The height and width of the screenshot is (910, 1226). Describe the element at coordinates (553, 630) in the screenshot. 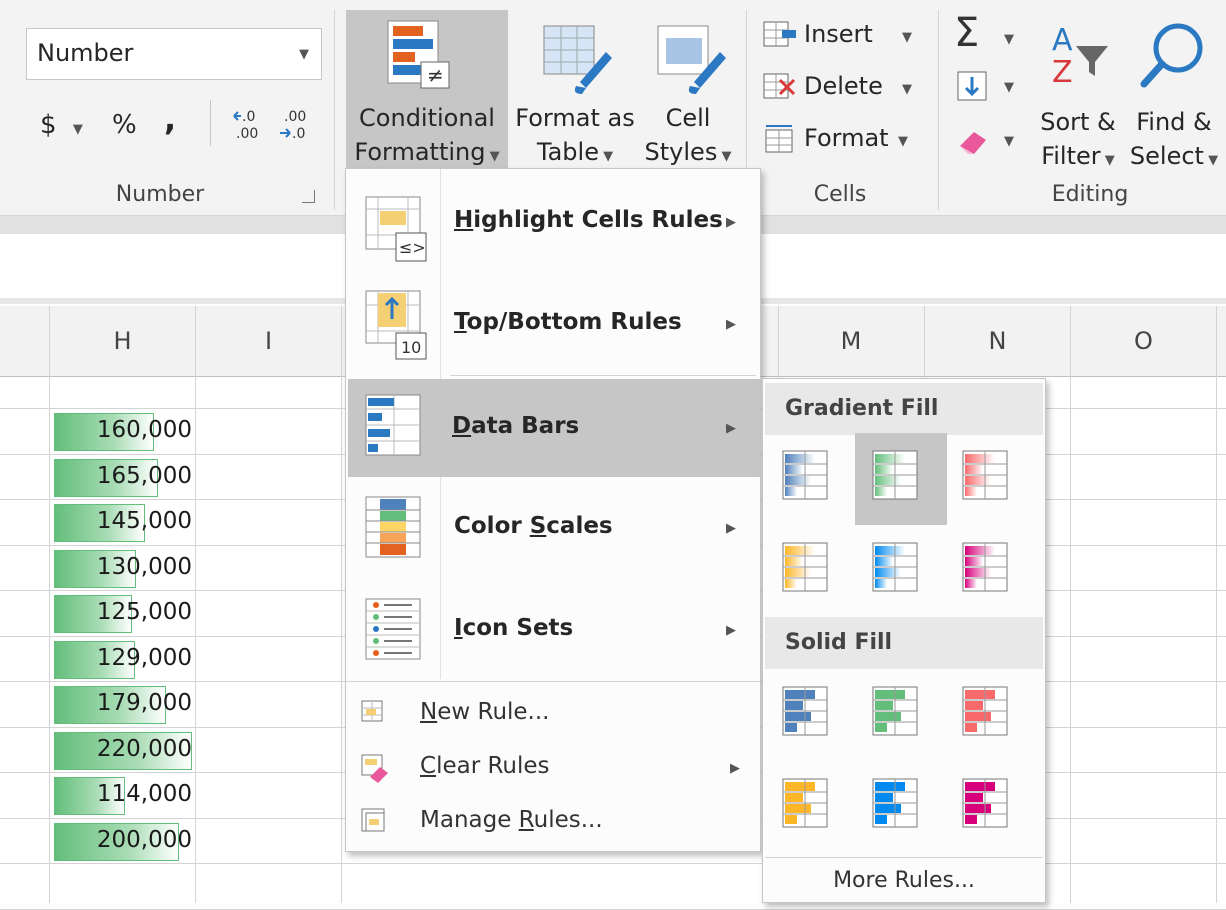

I see `menu-item-icon-sets: Icon Sets ▶` at that location.